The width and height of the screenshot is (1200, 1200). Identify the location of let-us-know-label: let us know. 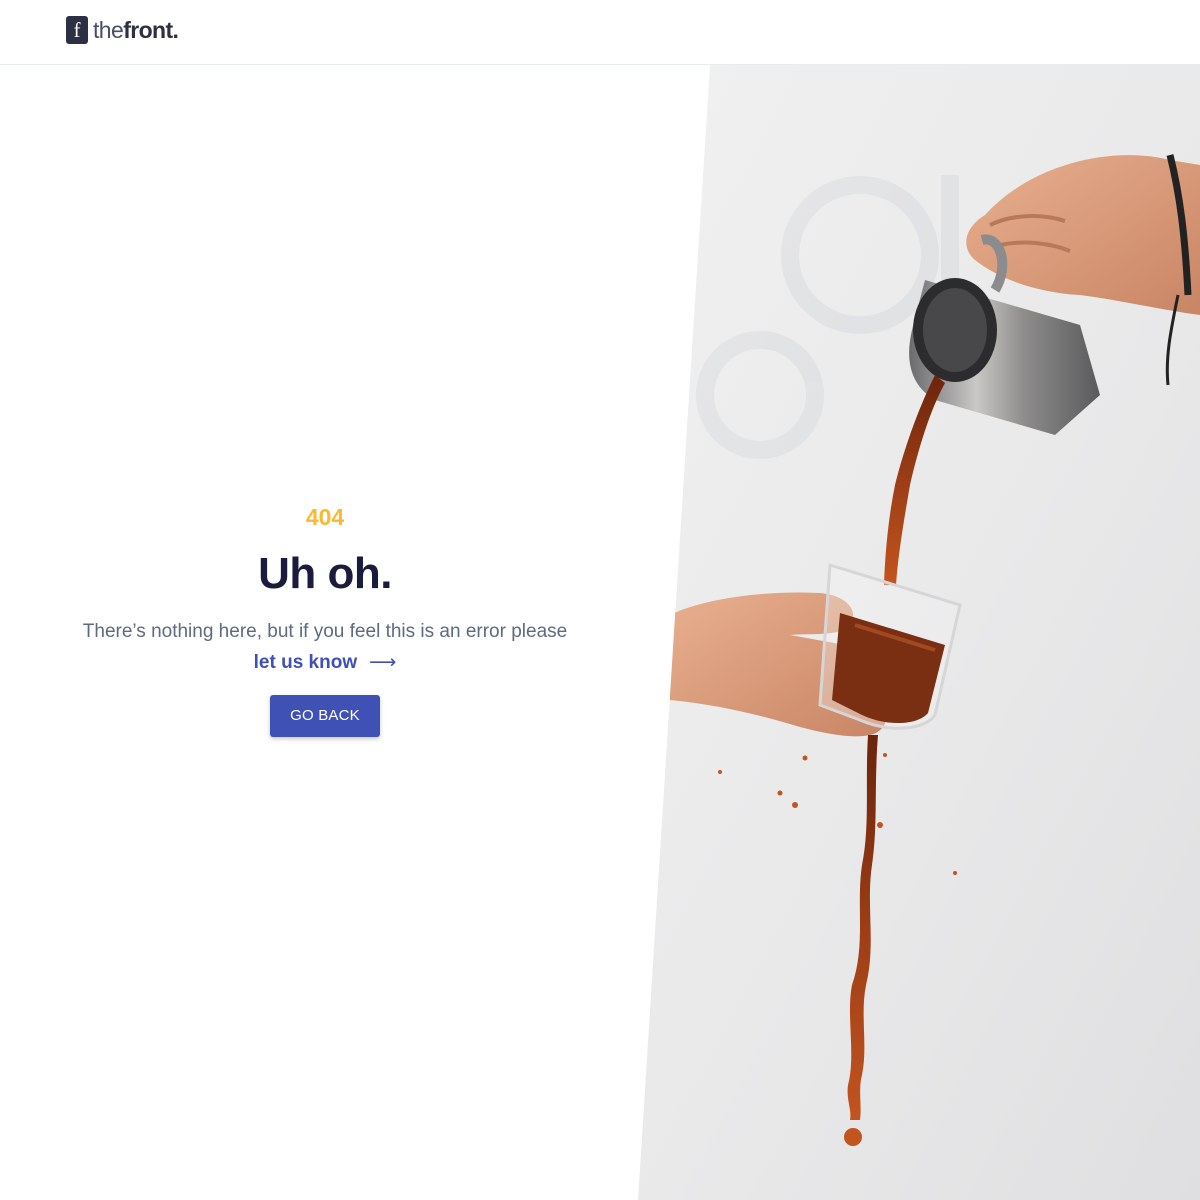
(305, 662).